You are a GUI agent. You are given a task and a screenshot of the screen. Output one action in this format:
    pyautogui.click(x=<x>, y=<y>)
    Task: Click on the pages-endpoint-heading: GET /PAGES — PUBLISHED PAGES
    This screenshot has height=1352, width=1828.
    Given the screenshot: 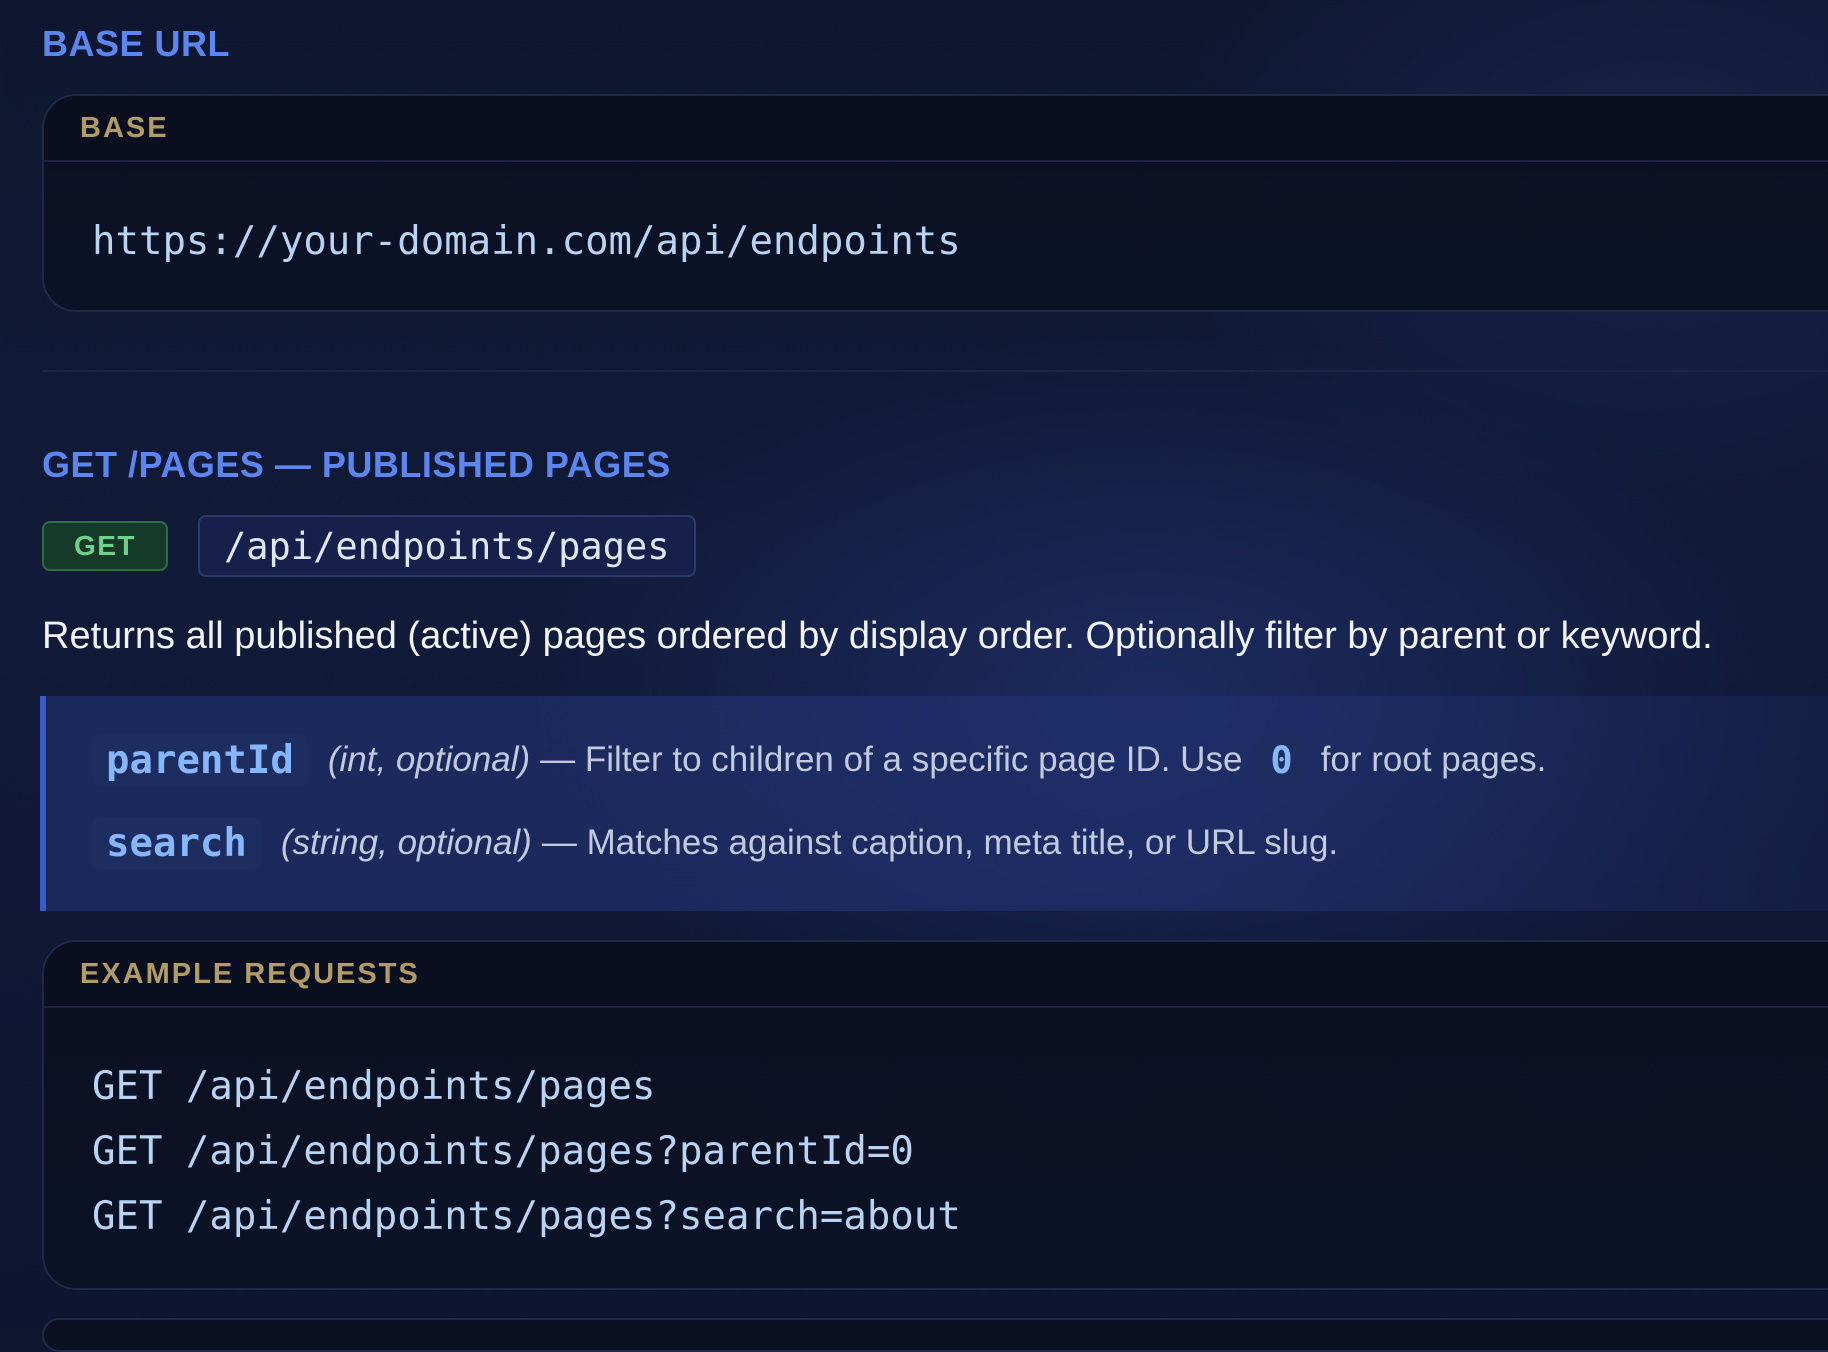 What is the action you would take?
    pyautogui.click(x=356, y=464)
    